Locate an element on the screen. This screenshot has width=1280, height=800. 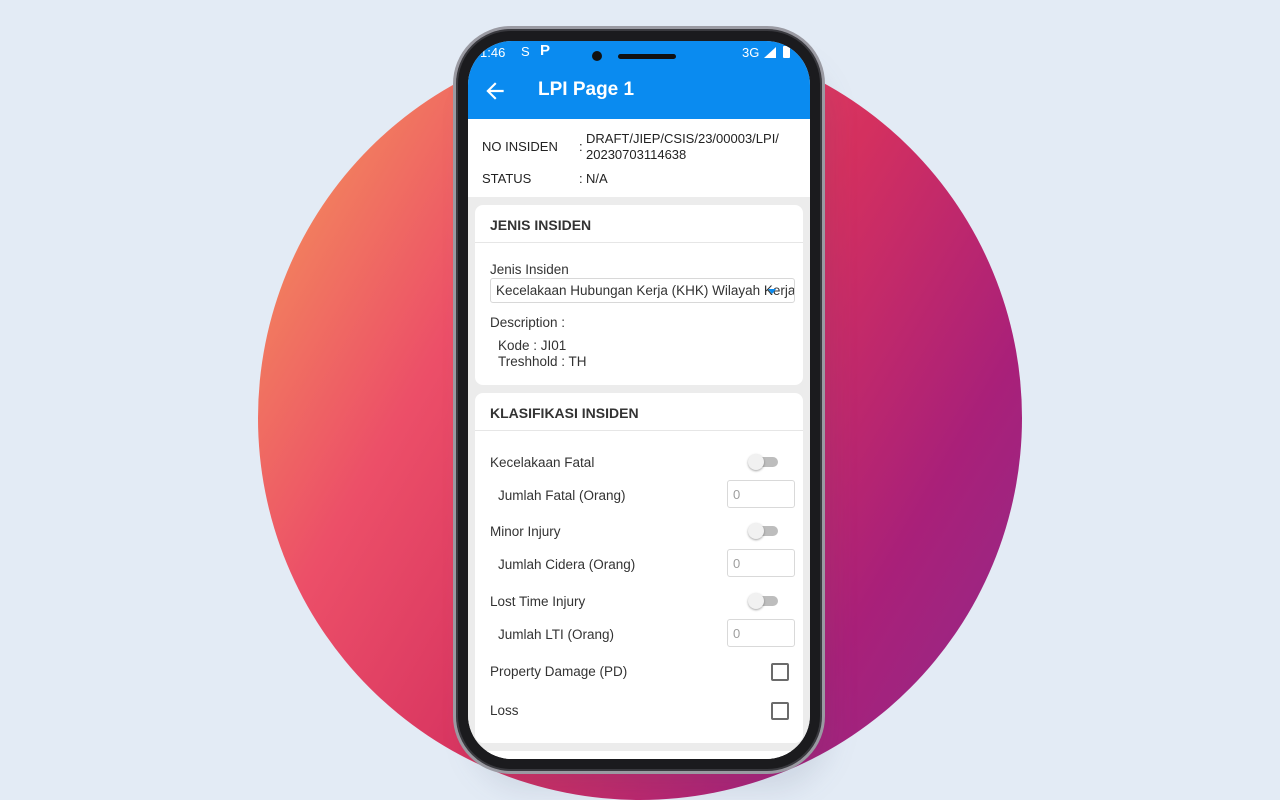
jumlah-lti-input: 0 is located at coordinates (761, 633).